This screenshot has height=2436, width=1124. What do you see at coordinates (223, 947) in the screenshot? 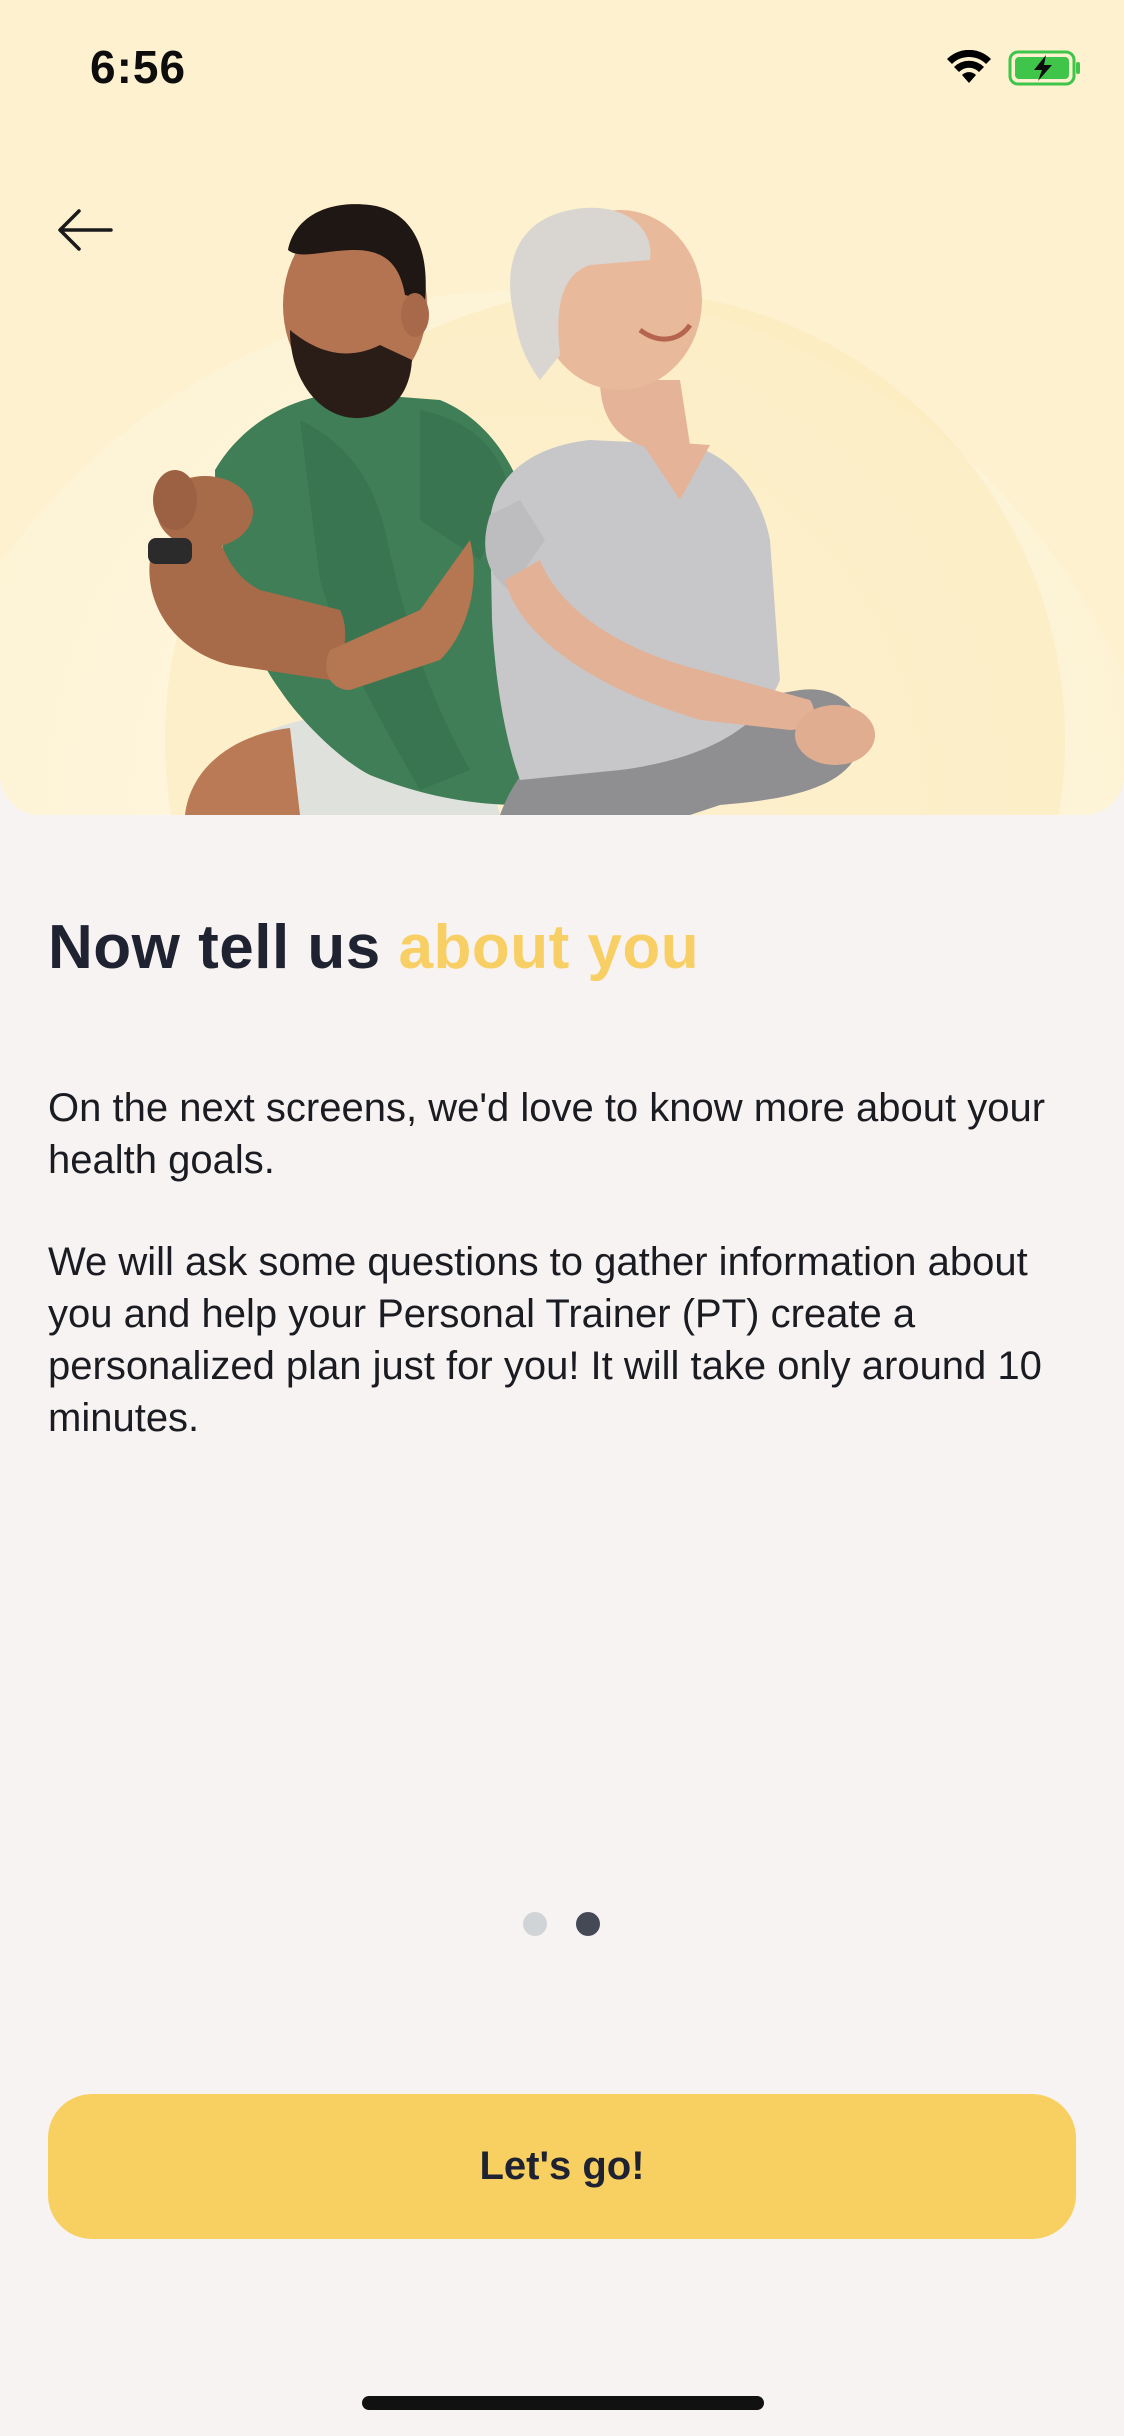
I see `title-main: Now tell us` at bounding box center [223, 947].